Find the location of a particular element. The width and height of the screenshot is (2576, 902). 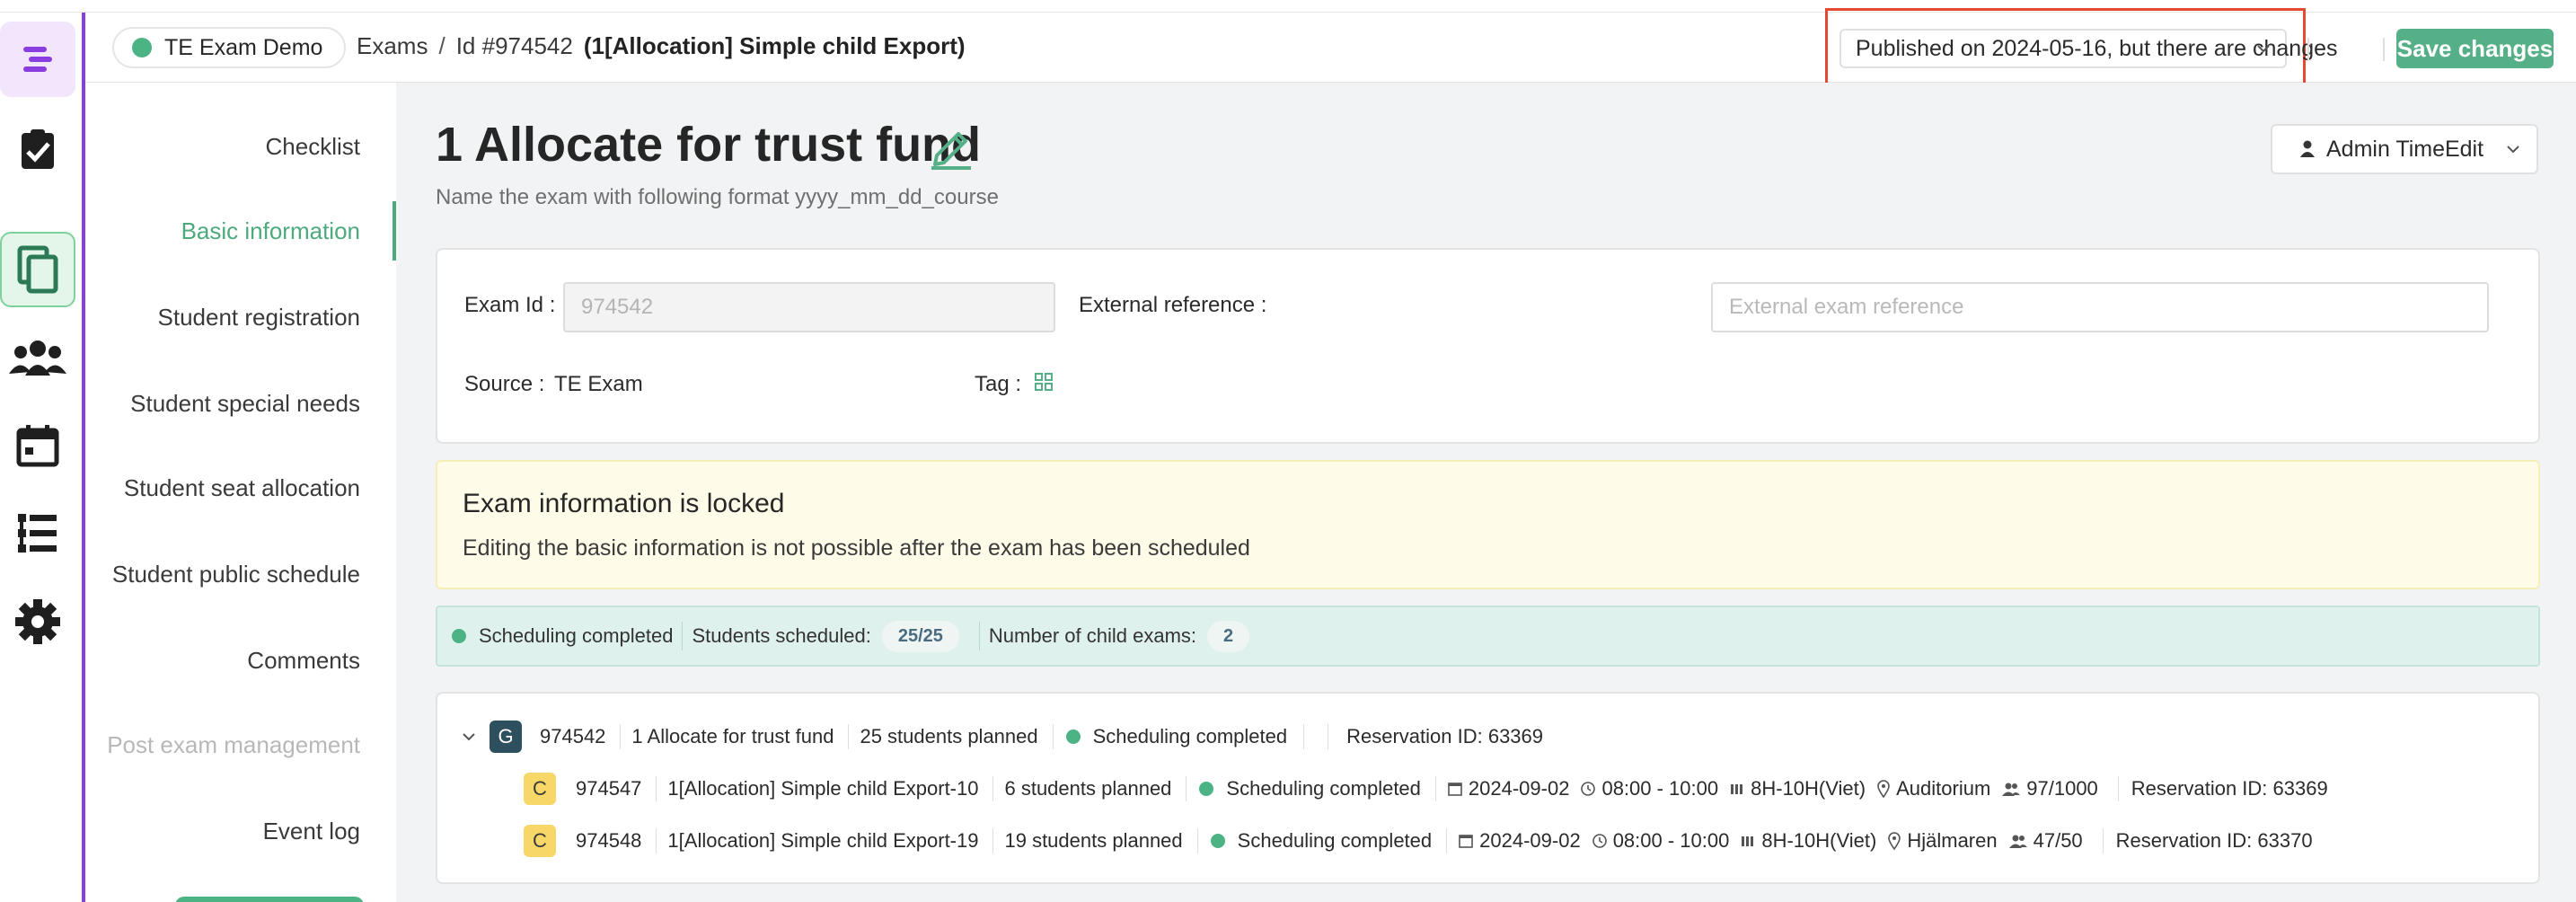

students-planned: 6 students planned is located at coordinates (1088, 788).